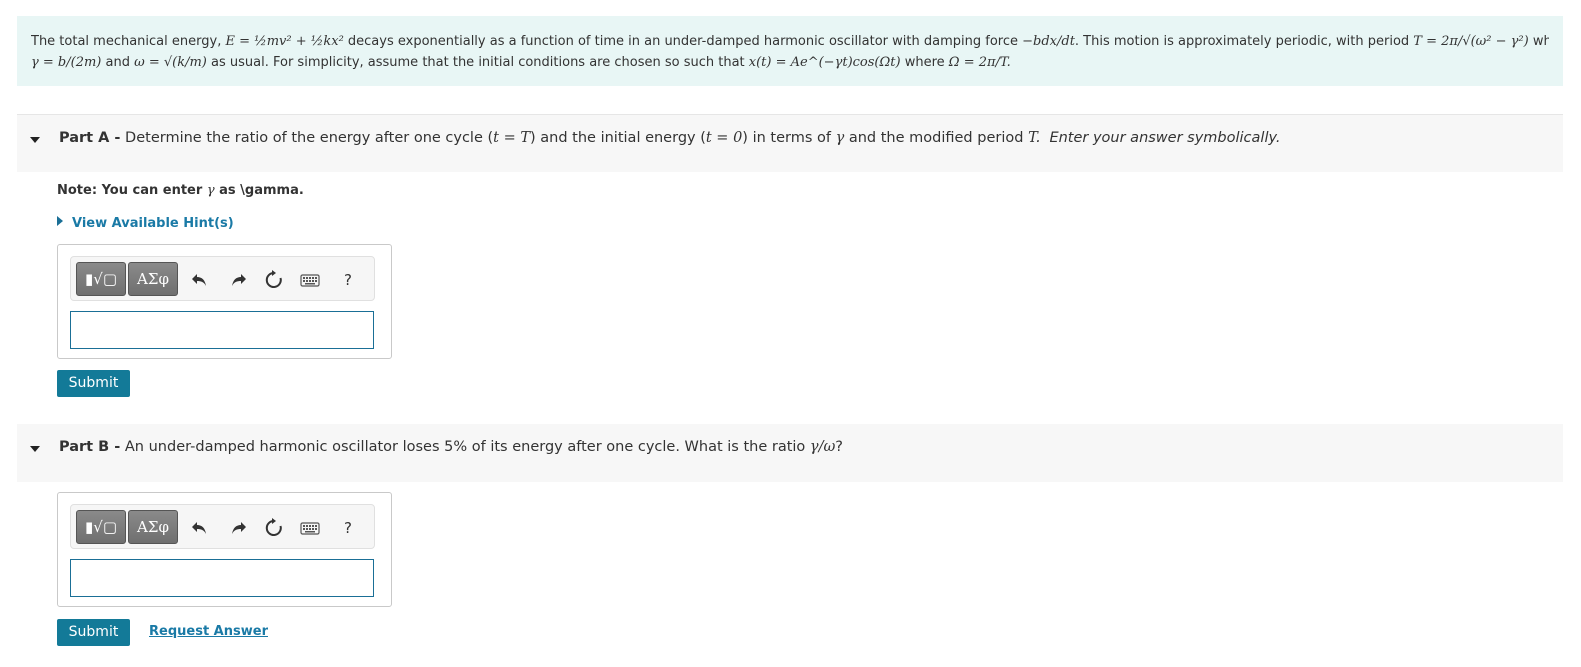 This screenshot has height=667, width=1581. Describe the element at coordinates (90, 138) in the screenshot. I see `part-a-label: Part A -` at that location.